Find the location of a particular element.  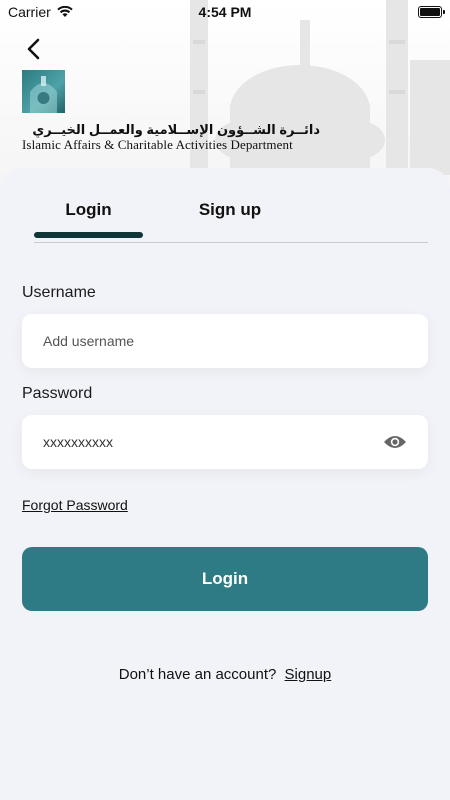

department-logo is located at coordinates (43, 91).